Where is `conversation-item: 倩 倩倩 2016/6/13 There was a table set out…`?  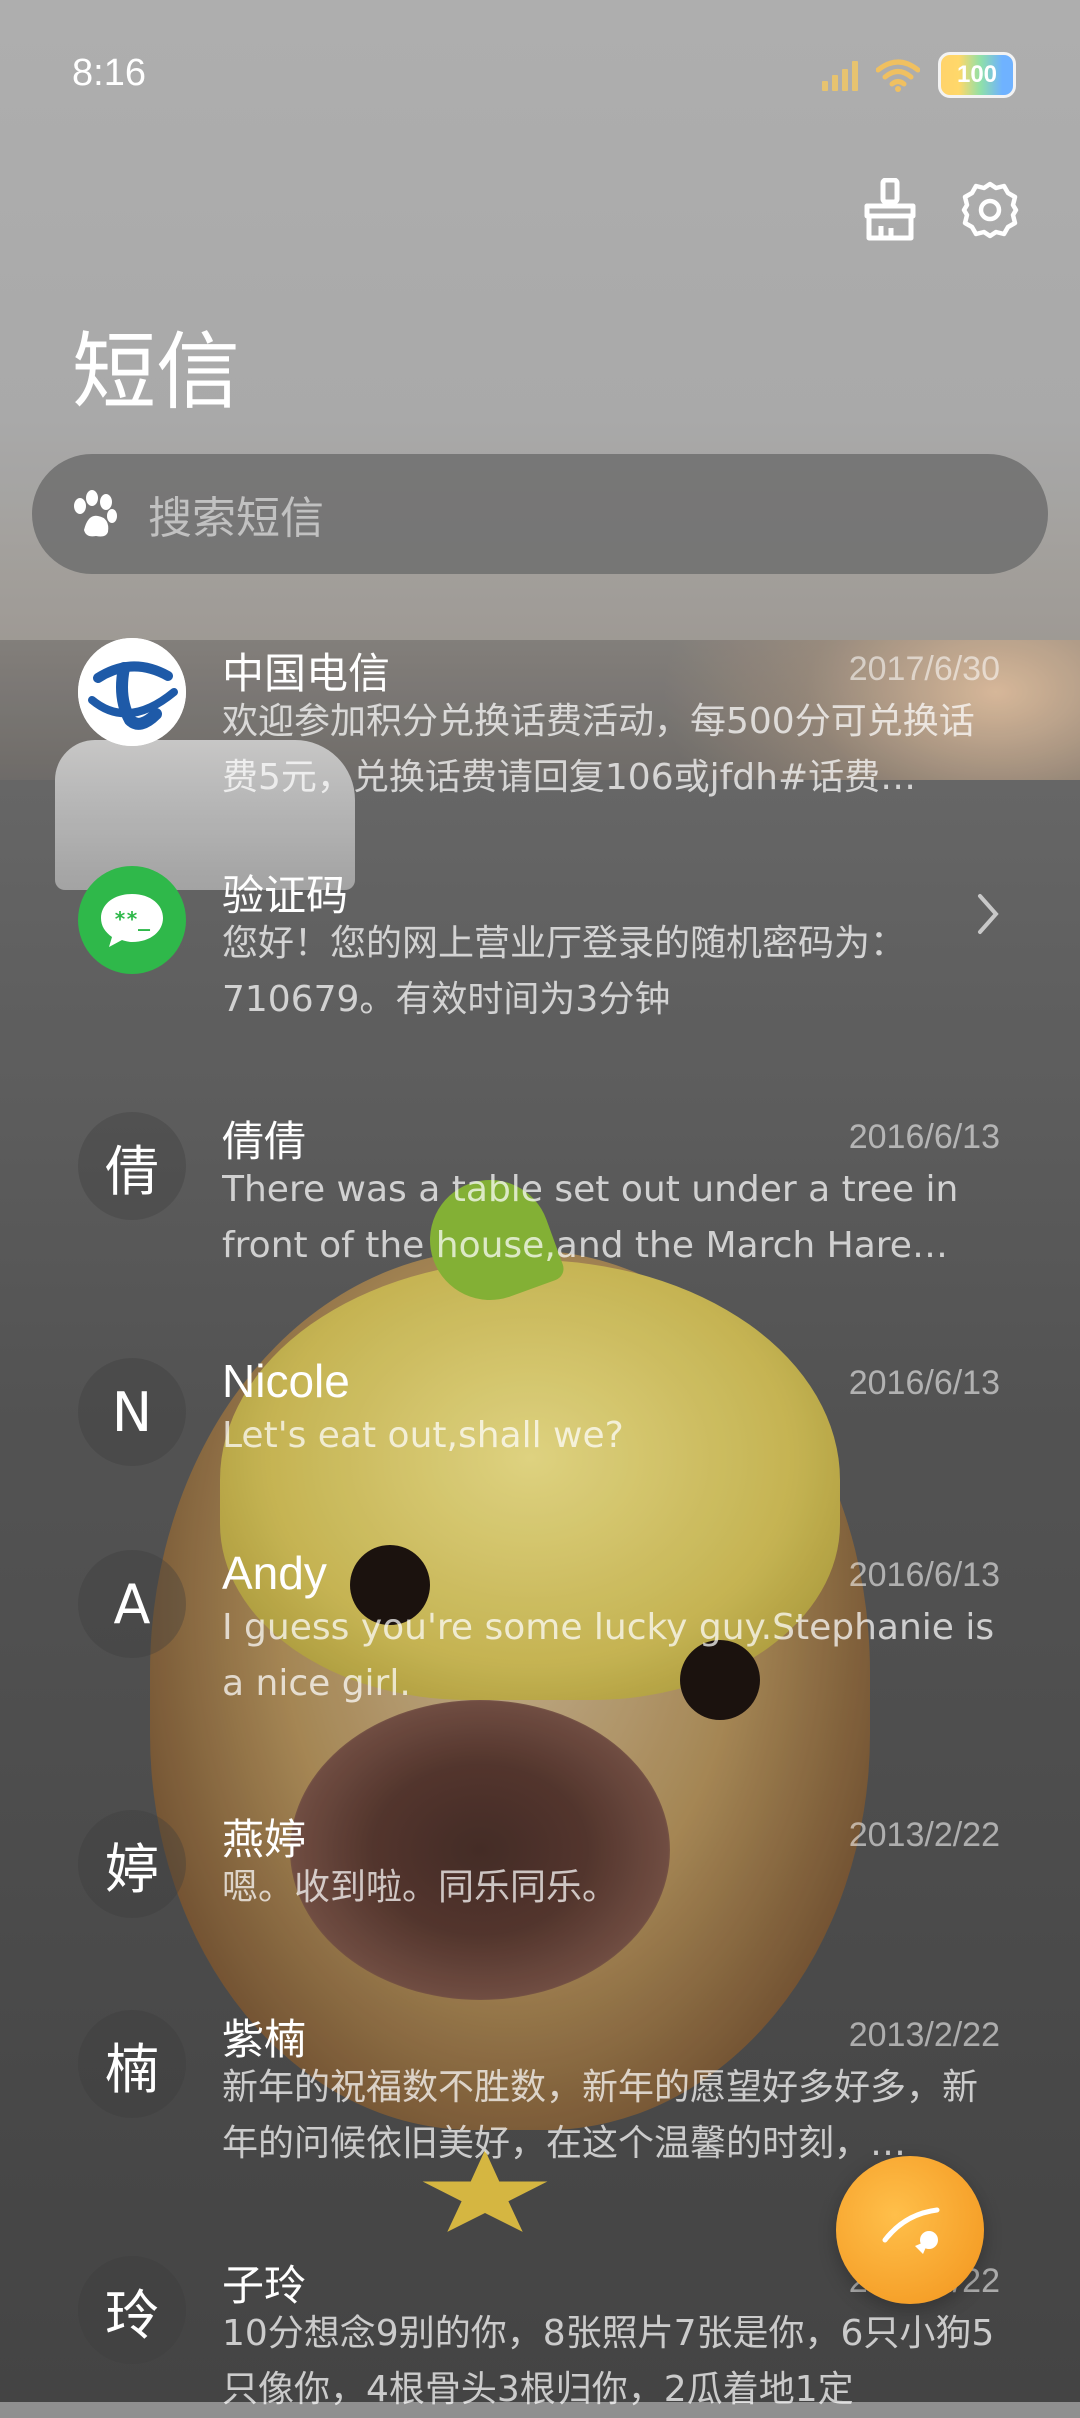 conversation-item: 倩 倩倩 2016/6/13 There was a table set out… is located at coordinates (540, 1235).